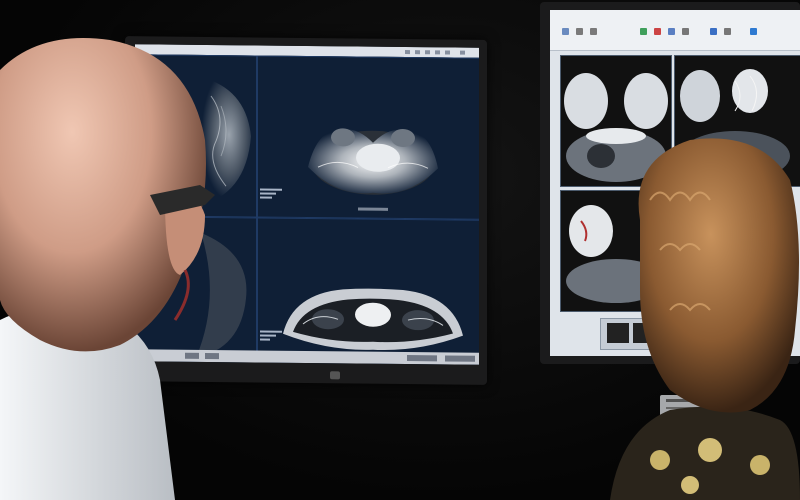 This screenshot has height=500, width=800. I want to click on viewer-toolbar, so click(675, 30).